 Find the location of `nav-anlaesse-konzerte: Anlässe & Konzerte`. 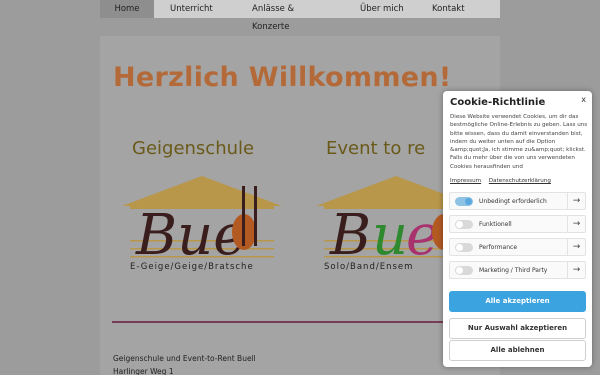

nav-anlaesse-konzerte: Anlässe & Konzerte is located at coordinates (293, 16).